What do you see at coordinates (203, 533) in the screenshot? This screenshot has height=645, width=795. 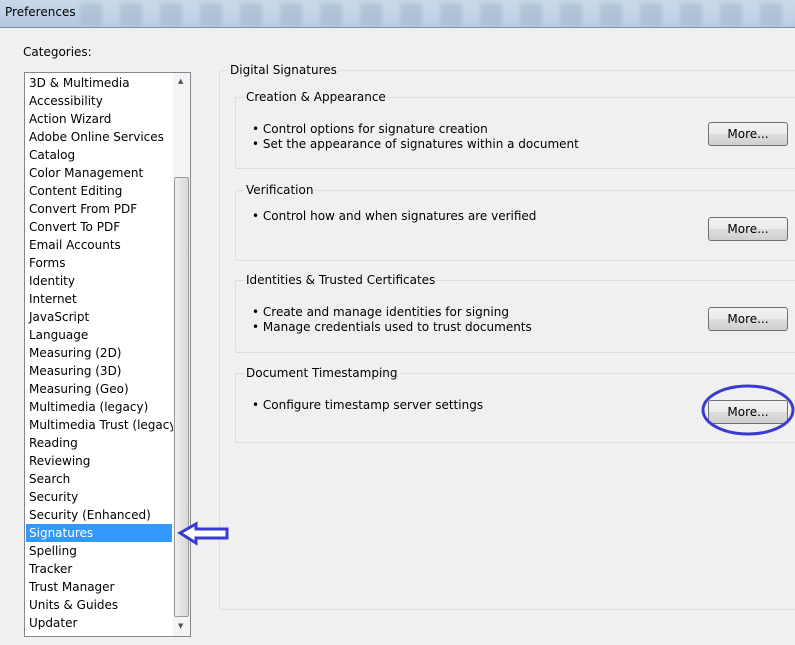 I see `arrow-annotation-icon` at bounding box center [203, 533].